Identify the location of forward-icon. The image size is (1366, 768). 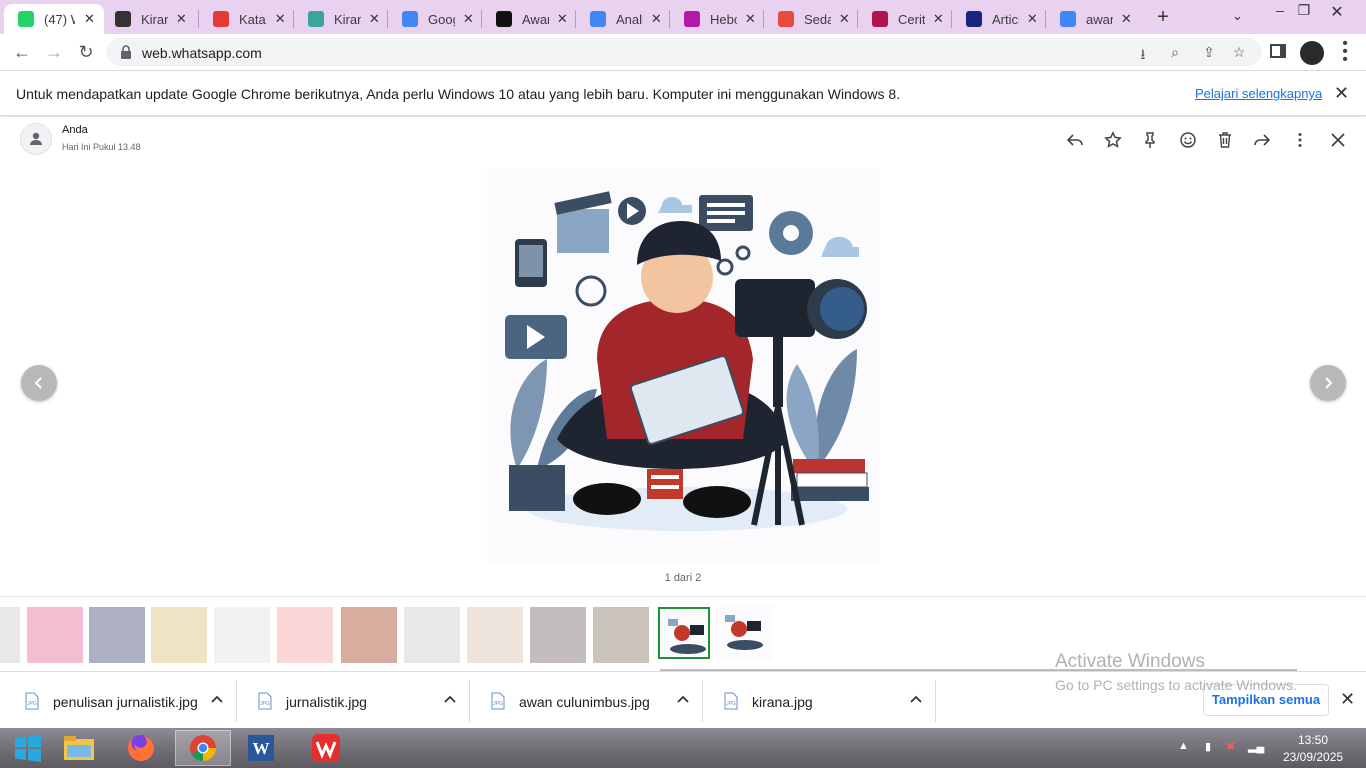
(1262, 140).